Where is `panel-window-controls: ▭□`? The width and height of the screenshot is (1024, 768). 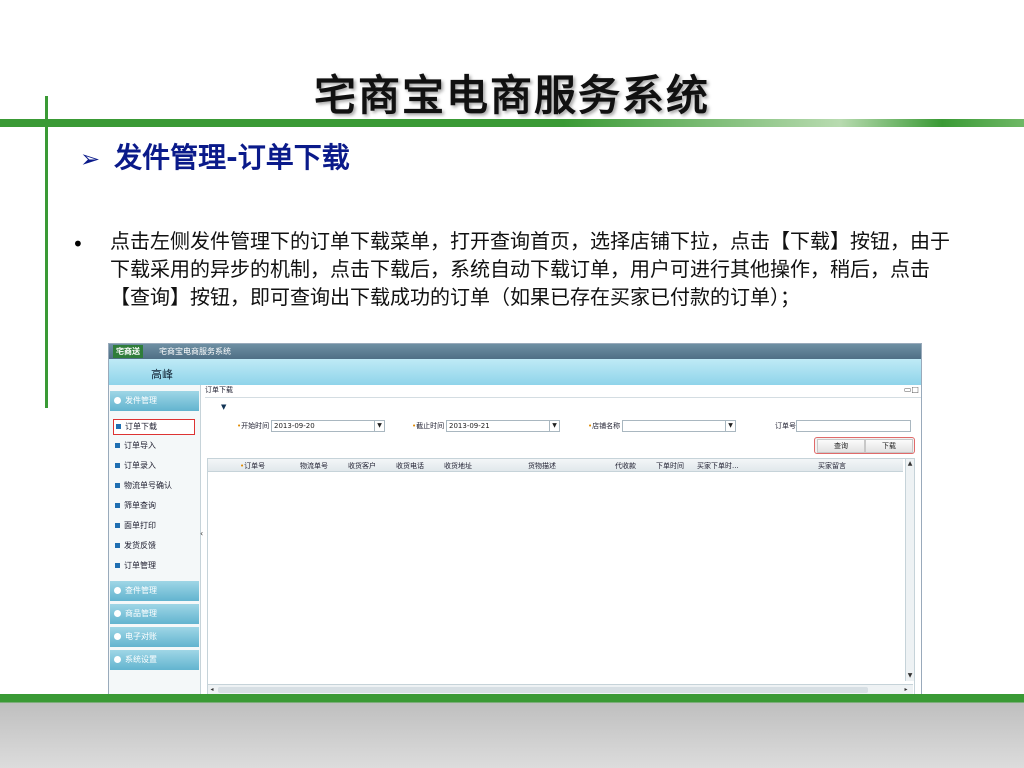 panel-window-controls: ▭□ is located at coordinates (911, 389).